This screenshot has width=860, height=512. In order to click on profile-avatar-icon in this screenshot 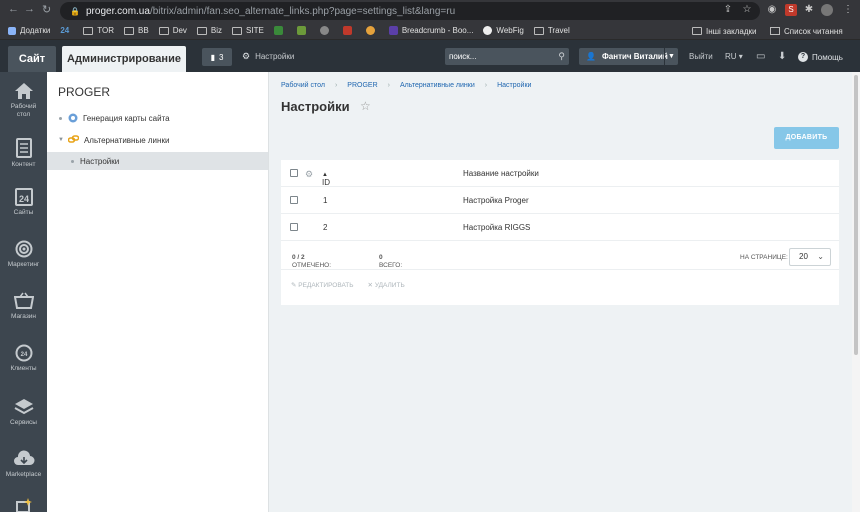, I will do `click(827, 10)`.